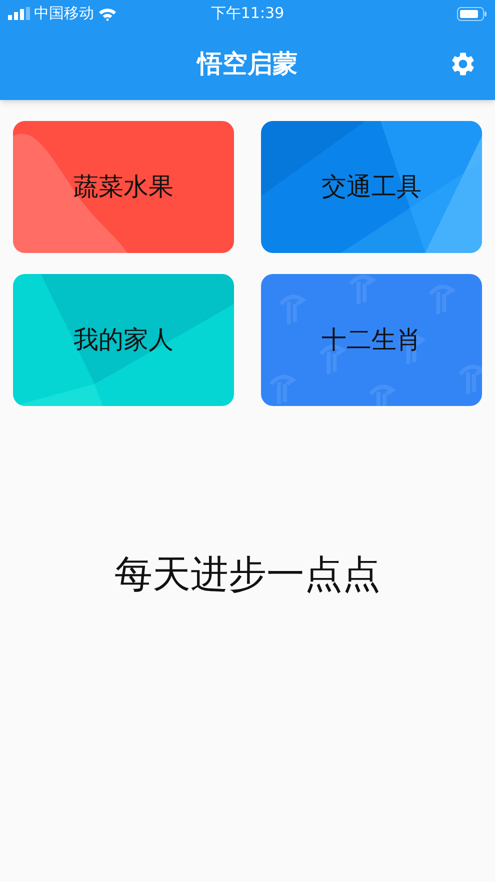 This screenshot has width=495, height=882. I want to click on app-title: 悟空启蒙, so click(248, 64).